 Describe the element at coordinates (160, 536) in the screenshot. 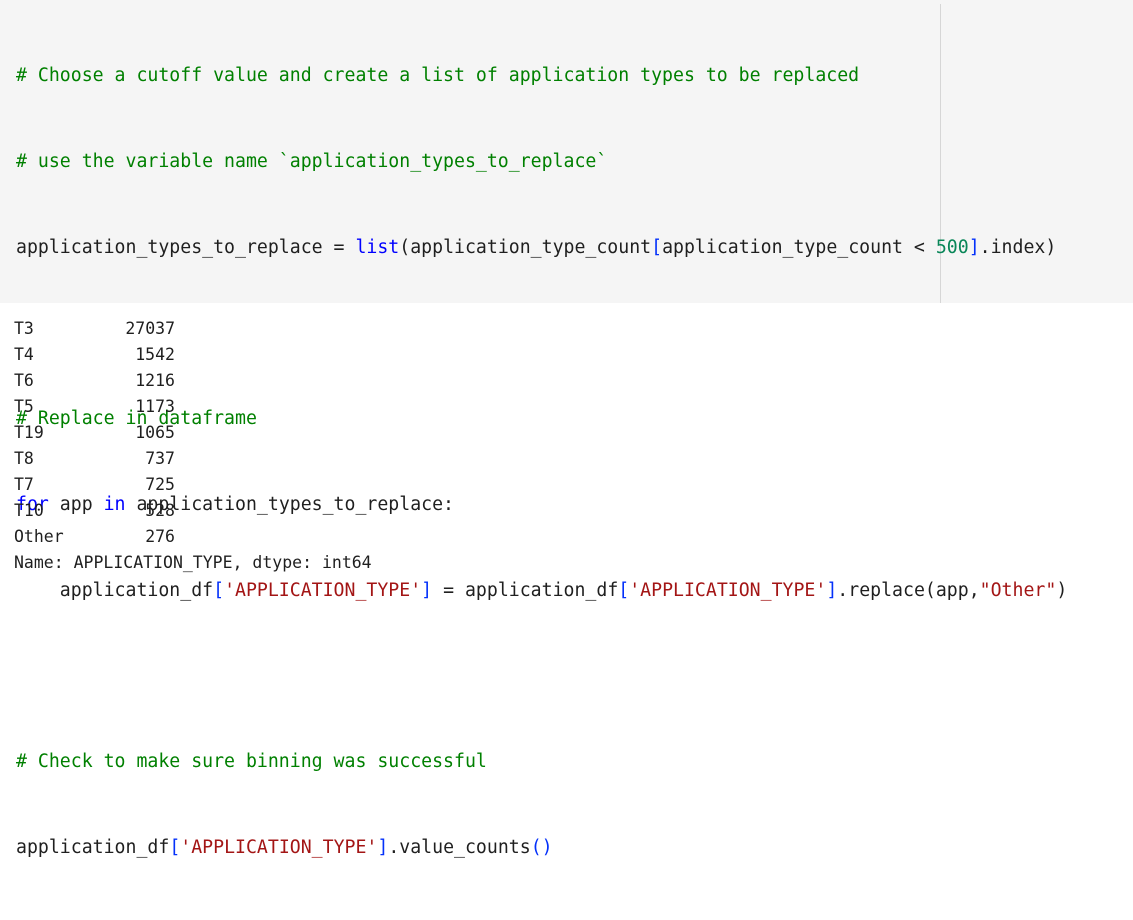

I see `row-count: 276` at that location.